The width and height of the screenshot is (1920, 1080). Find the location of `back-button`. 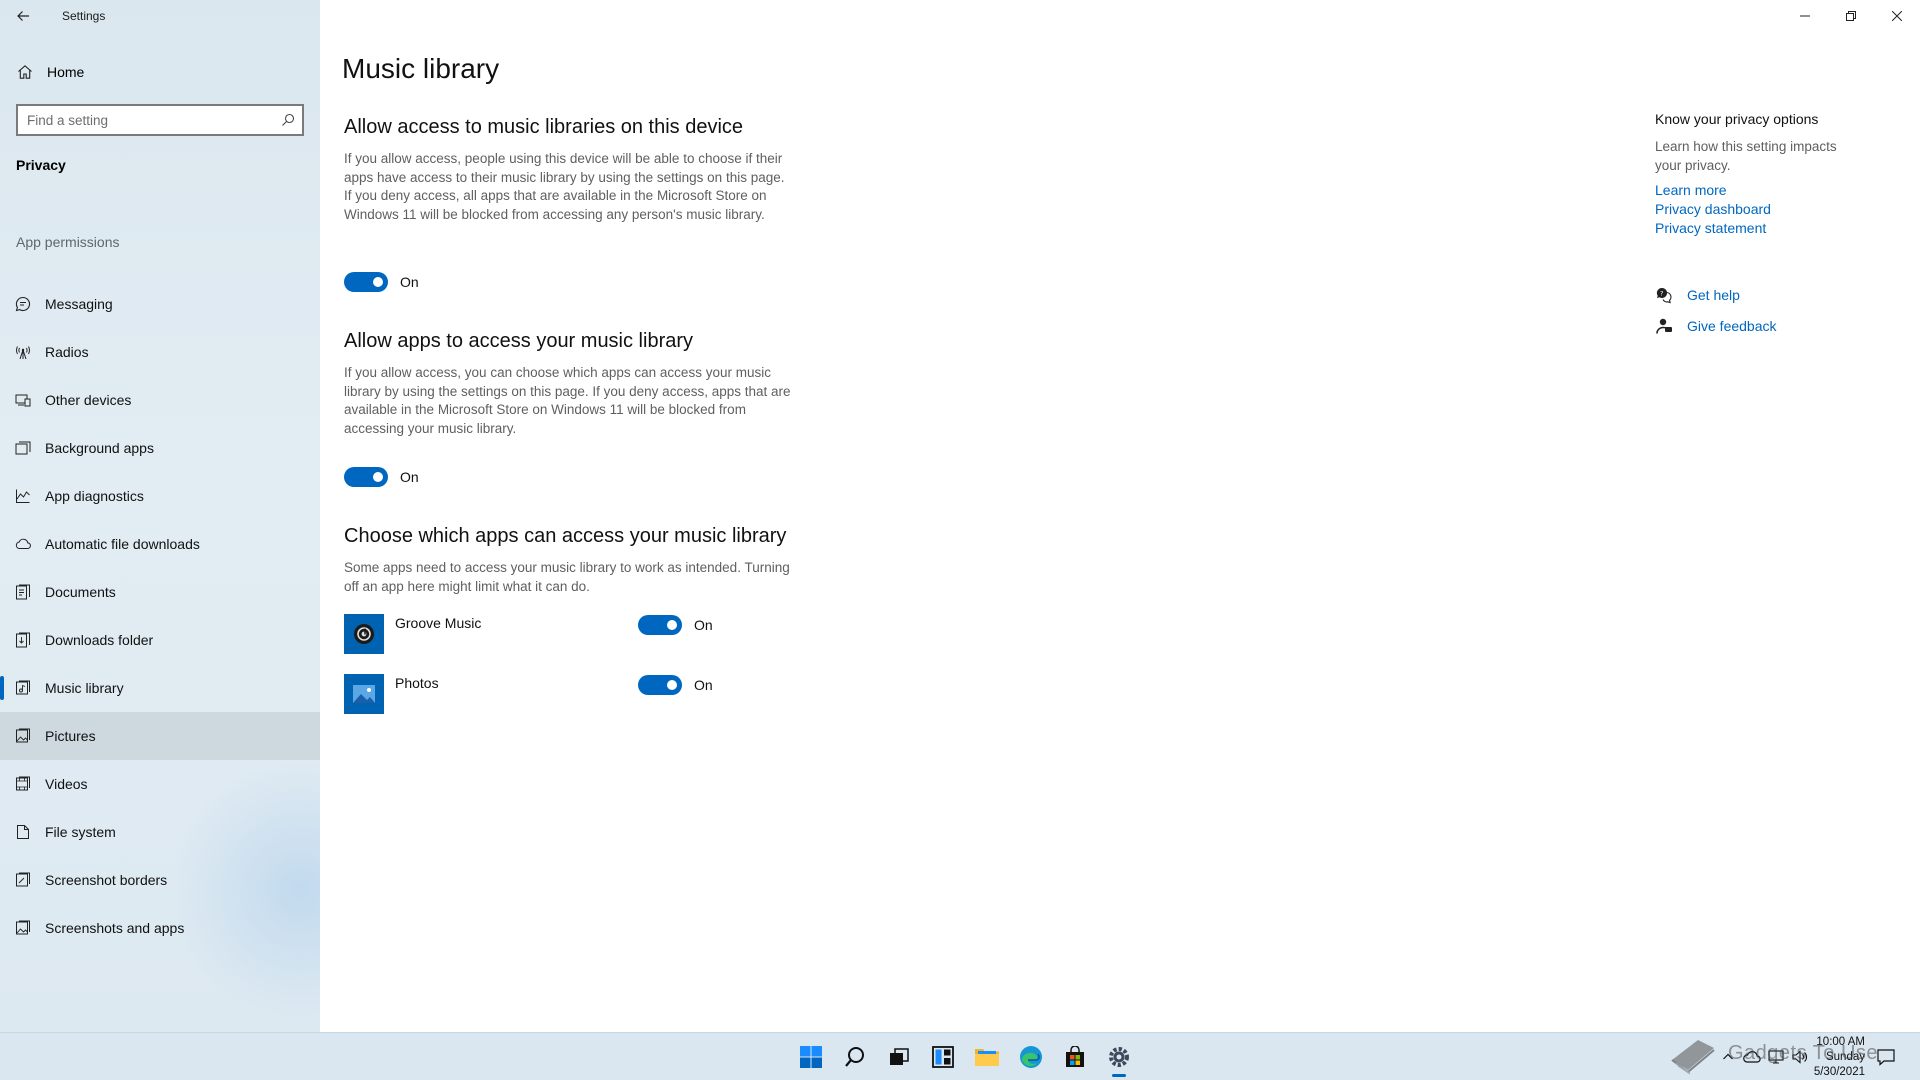

back-button is located at coordinates (23, 16).